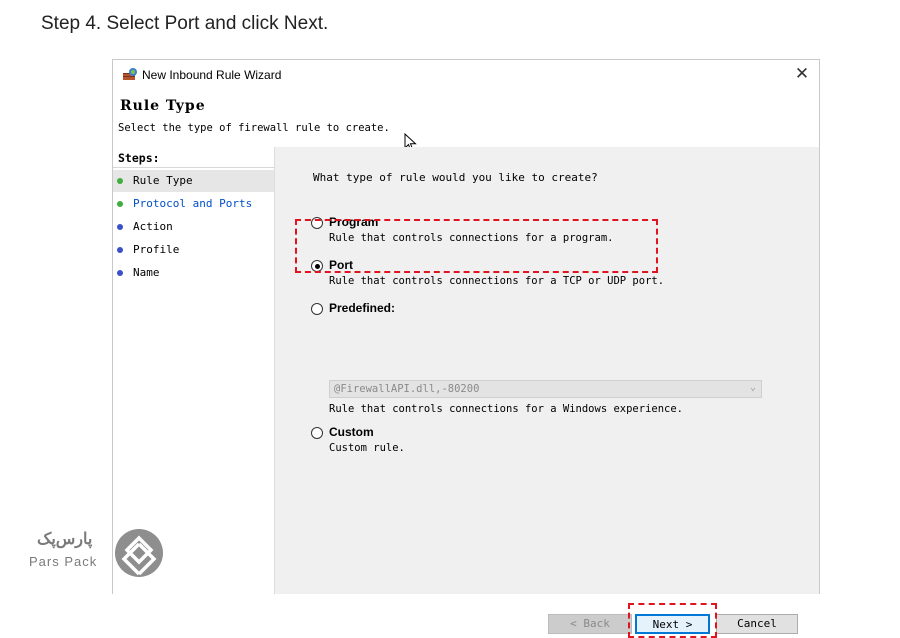 The image size is (900, 638). Describe the element at coordinates (193, 181) in the screenshot. I see `step-item: Rule Type` at that location.